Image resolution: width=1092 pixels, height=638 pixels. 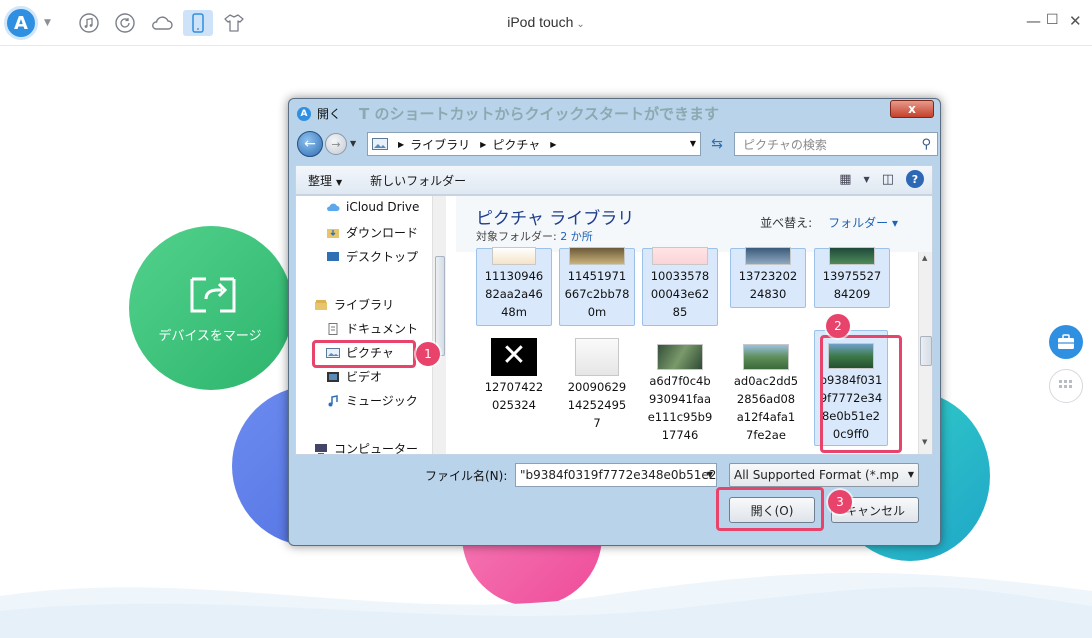 What do you see at coordinates (546, 605) in the screenshot?
I see `background-wave` at bounding box center [546, 605].